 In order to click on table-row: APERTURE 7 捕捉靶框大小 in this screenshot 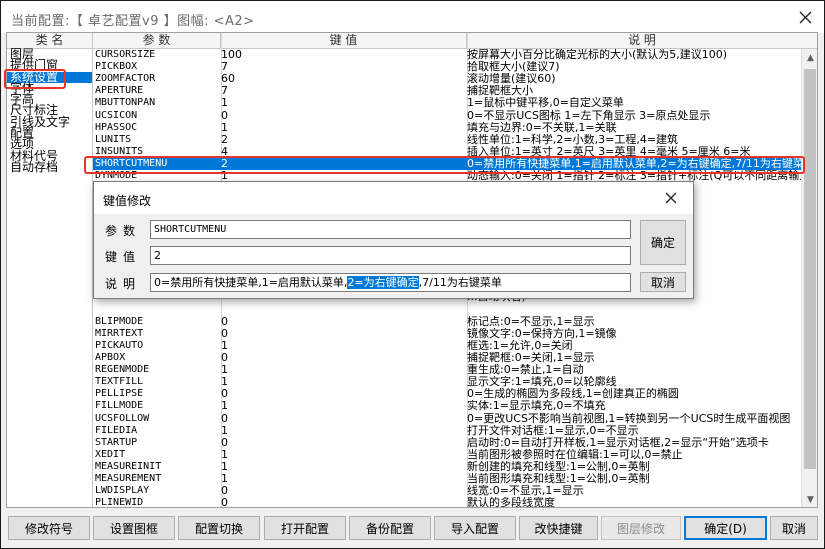, I will do `click(447, 91)`.